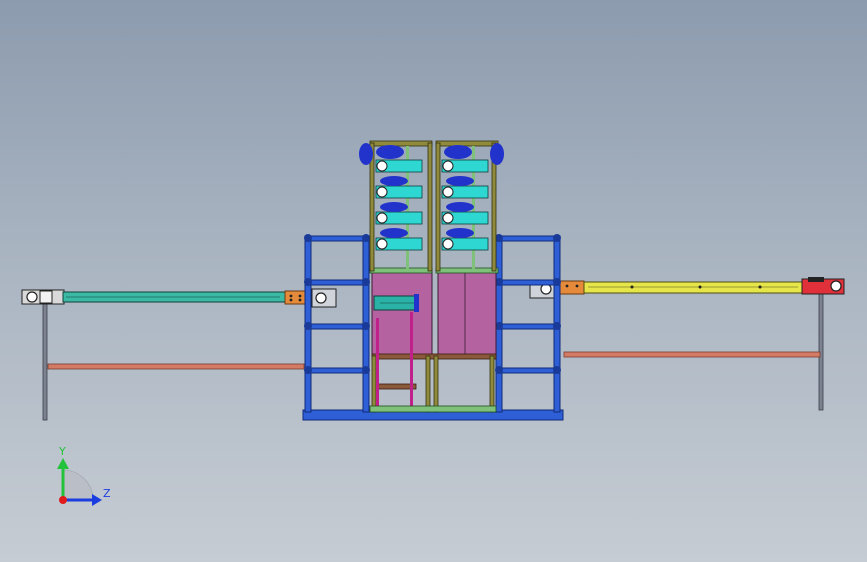 This screenshot has height=562, width=867. Describe the element at coordinates (32, 297) in the screenshot. I see `left-motor-wheel` at that location.